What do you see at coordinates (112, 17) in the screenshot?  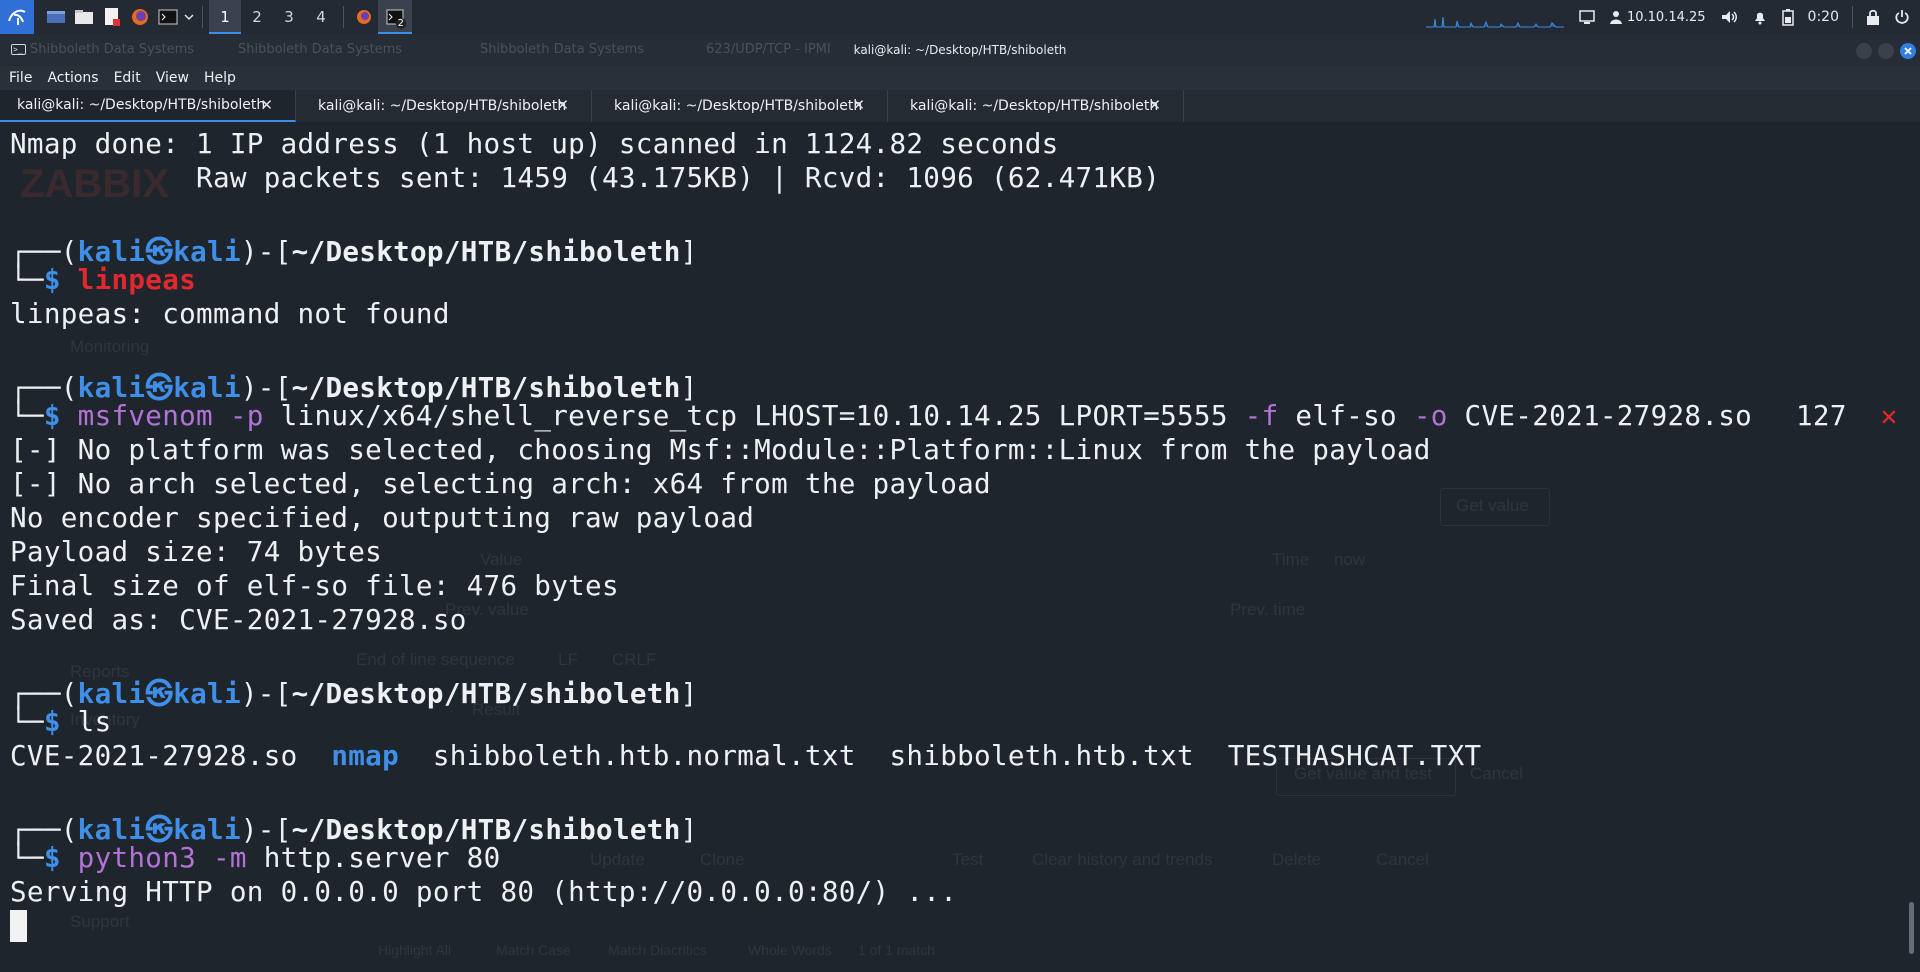 I see `text-editor-icon` at bounding box center [112, 17].